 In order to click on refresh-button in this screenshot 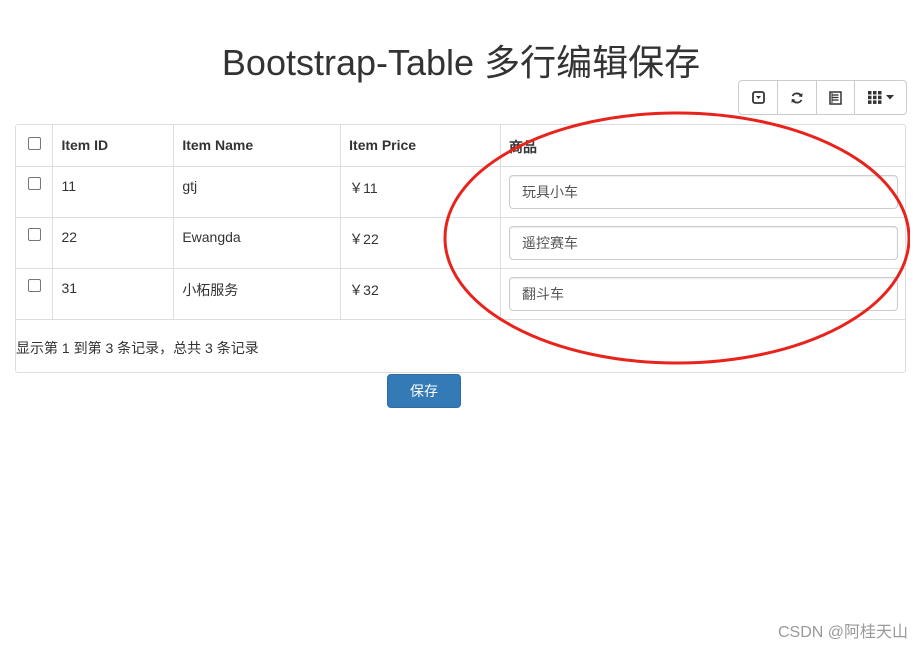, I will do `click(797, 97)`.